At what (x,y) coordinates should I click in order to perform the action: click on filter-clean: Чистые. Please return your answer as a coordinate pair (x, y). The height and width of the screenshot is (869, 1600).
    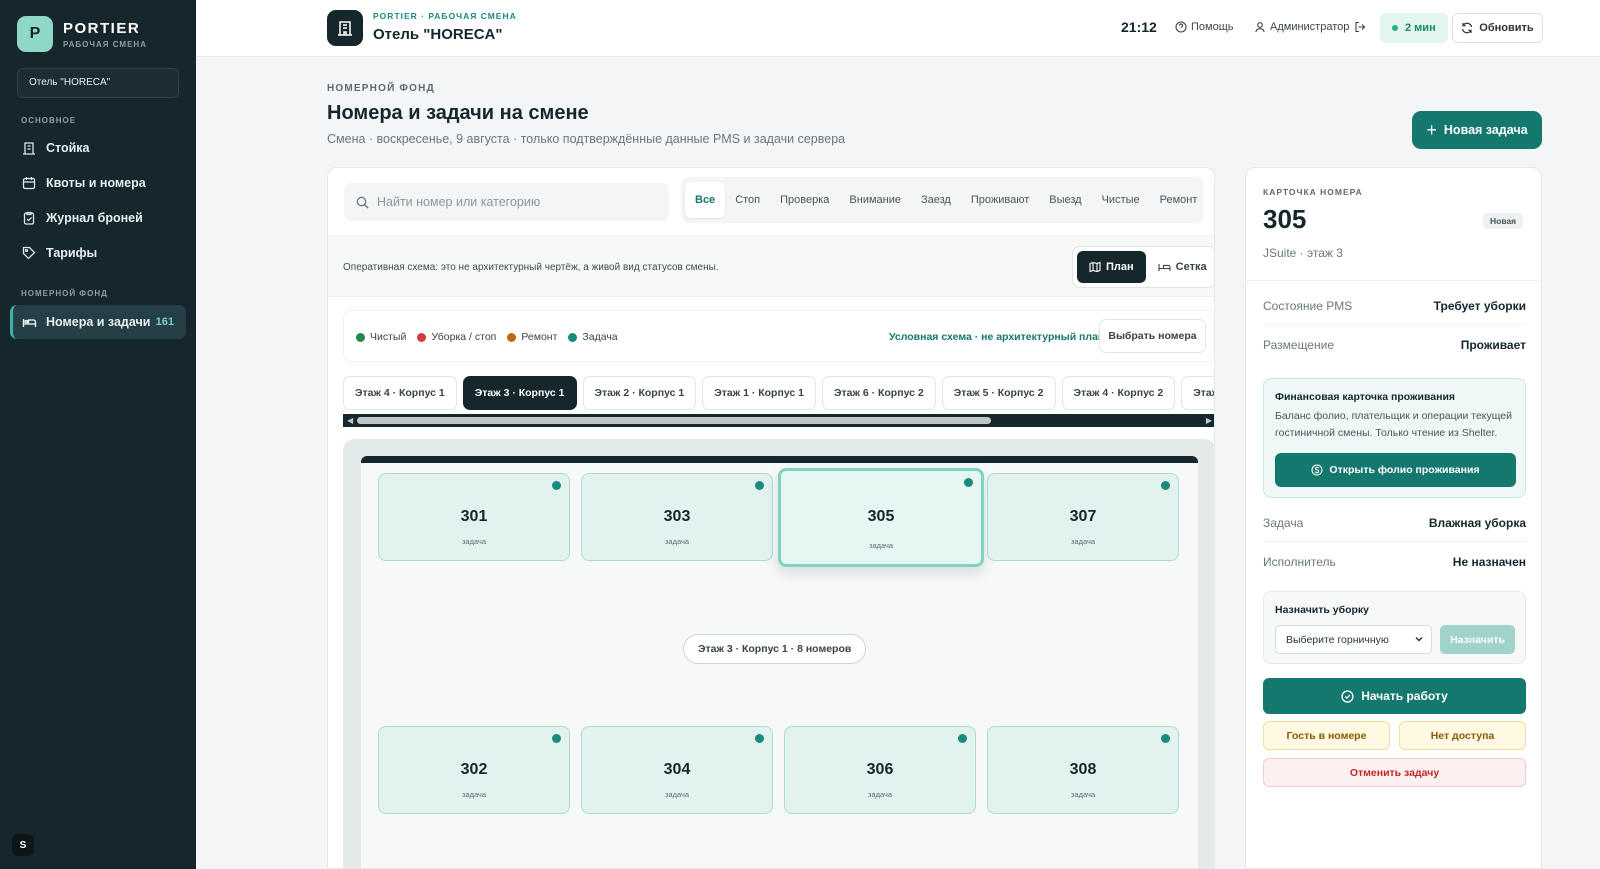
    Looking at the image, I should click on (1121, 200).